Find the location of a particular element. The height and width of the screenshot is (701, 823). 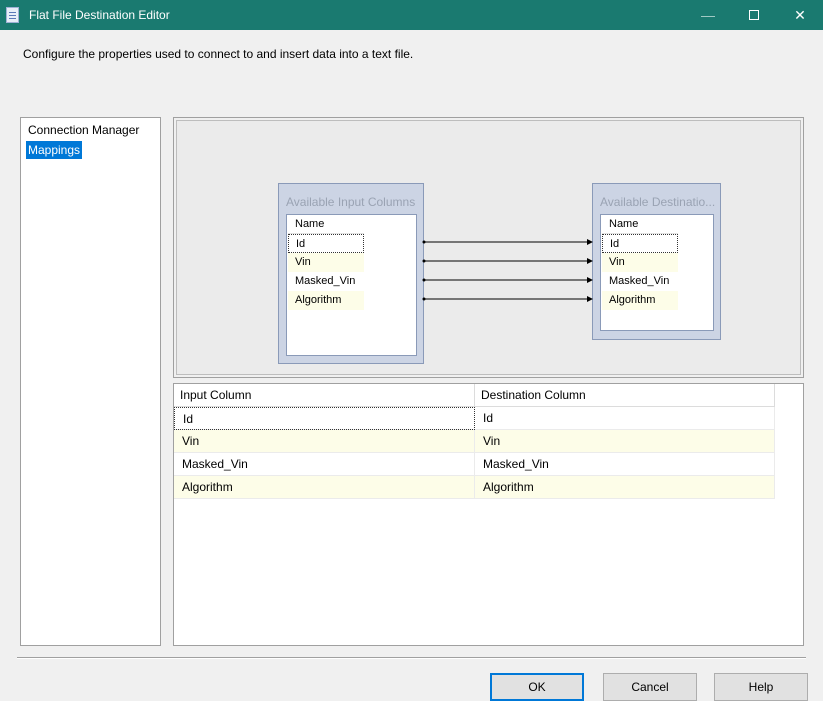

mapping-arrows is located at coordinates (507, 270).